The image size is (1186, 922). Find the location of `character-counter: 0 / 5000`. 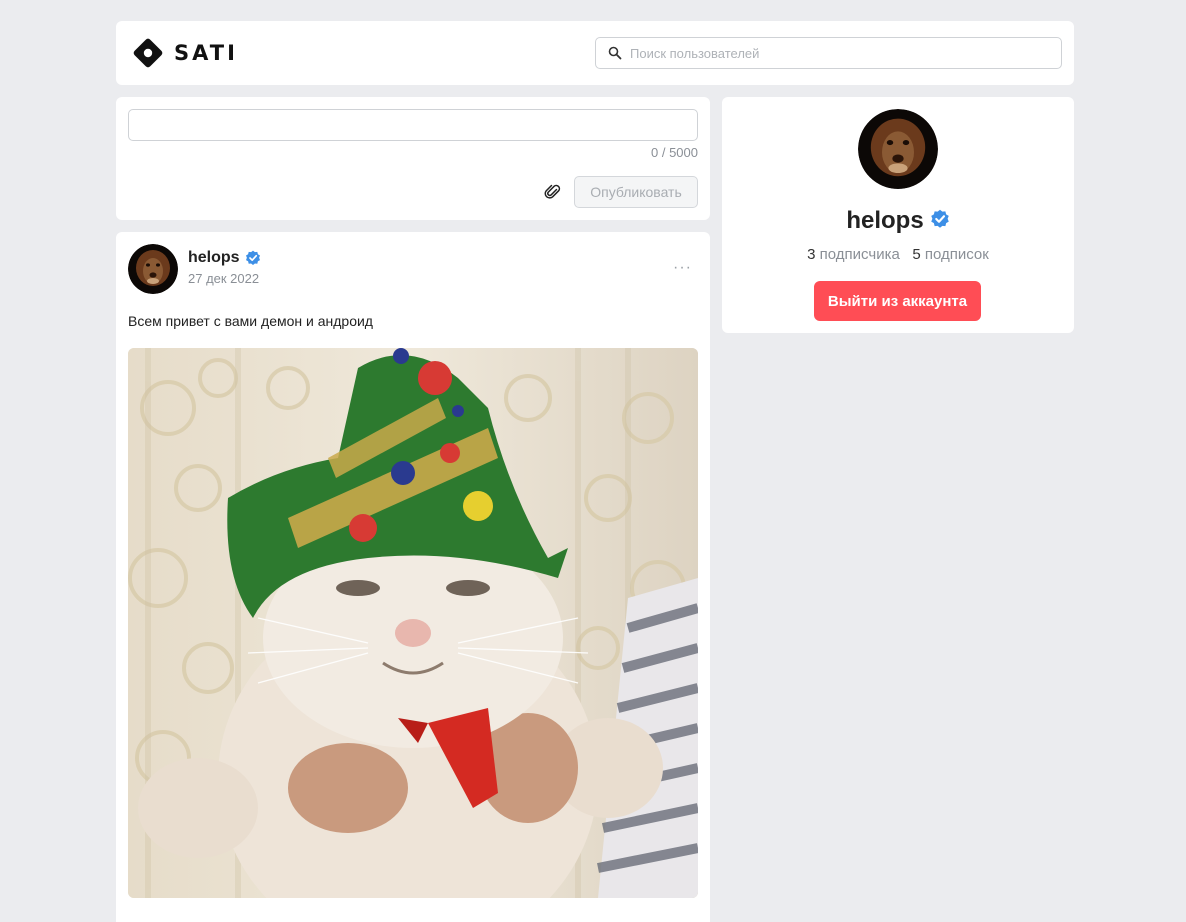

character-counter: 0 / 5000 is located at coordinates (674, 152).